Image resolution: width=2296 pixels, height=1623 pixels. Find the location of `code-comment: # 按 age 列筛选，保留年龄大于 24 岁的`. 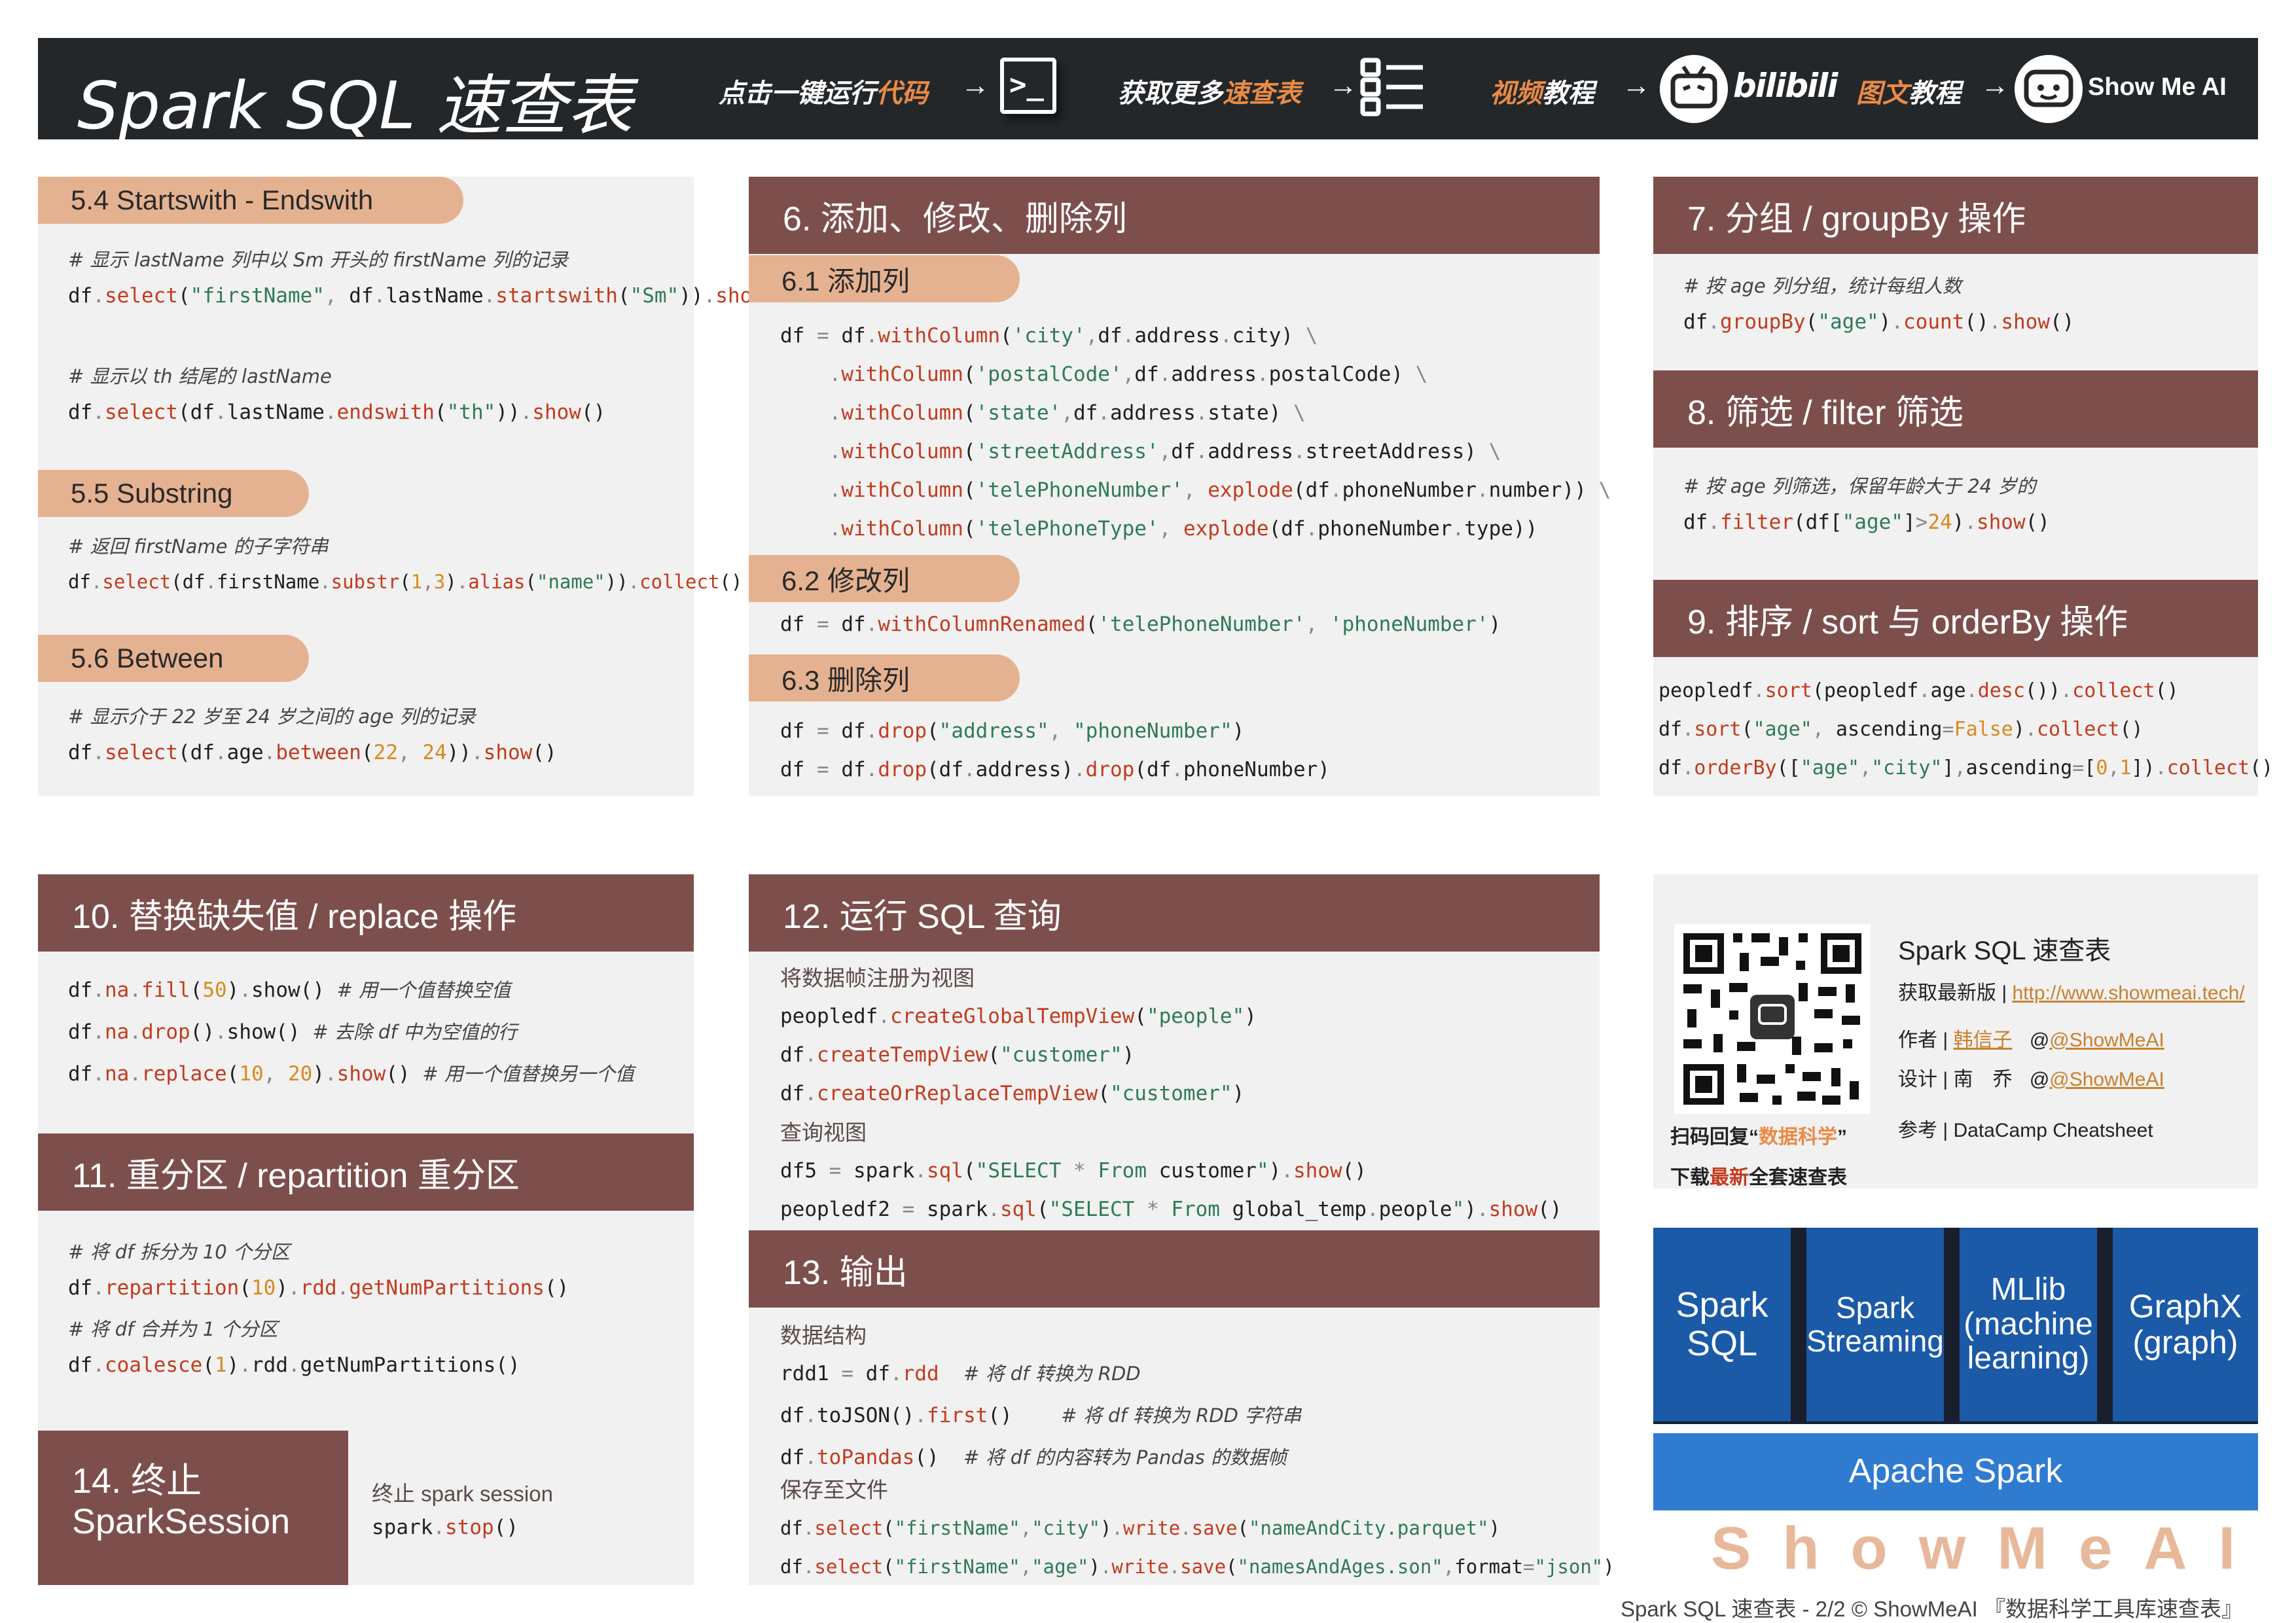

code-comment: # 按 age 列筛选，保留年龄大于 24 岁的 is located at coordinates (1859, 486).